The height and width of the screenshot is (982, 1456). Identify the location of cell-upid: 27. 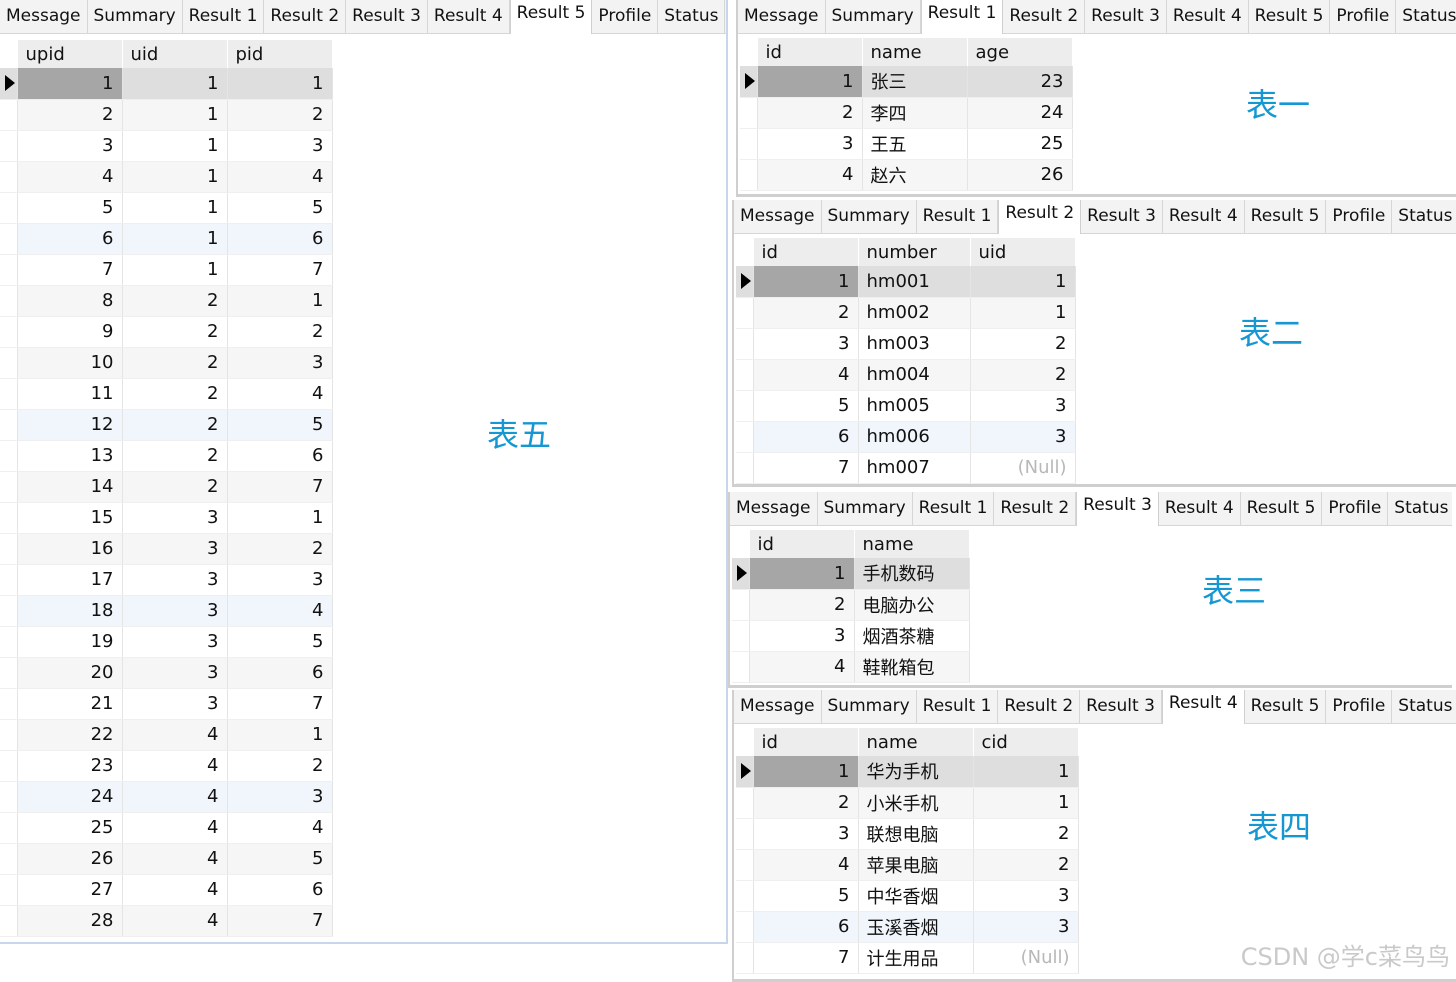
(70, 890).